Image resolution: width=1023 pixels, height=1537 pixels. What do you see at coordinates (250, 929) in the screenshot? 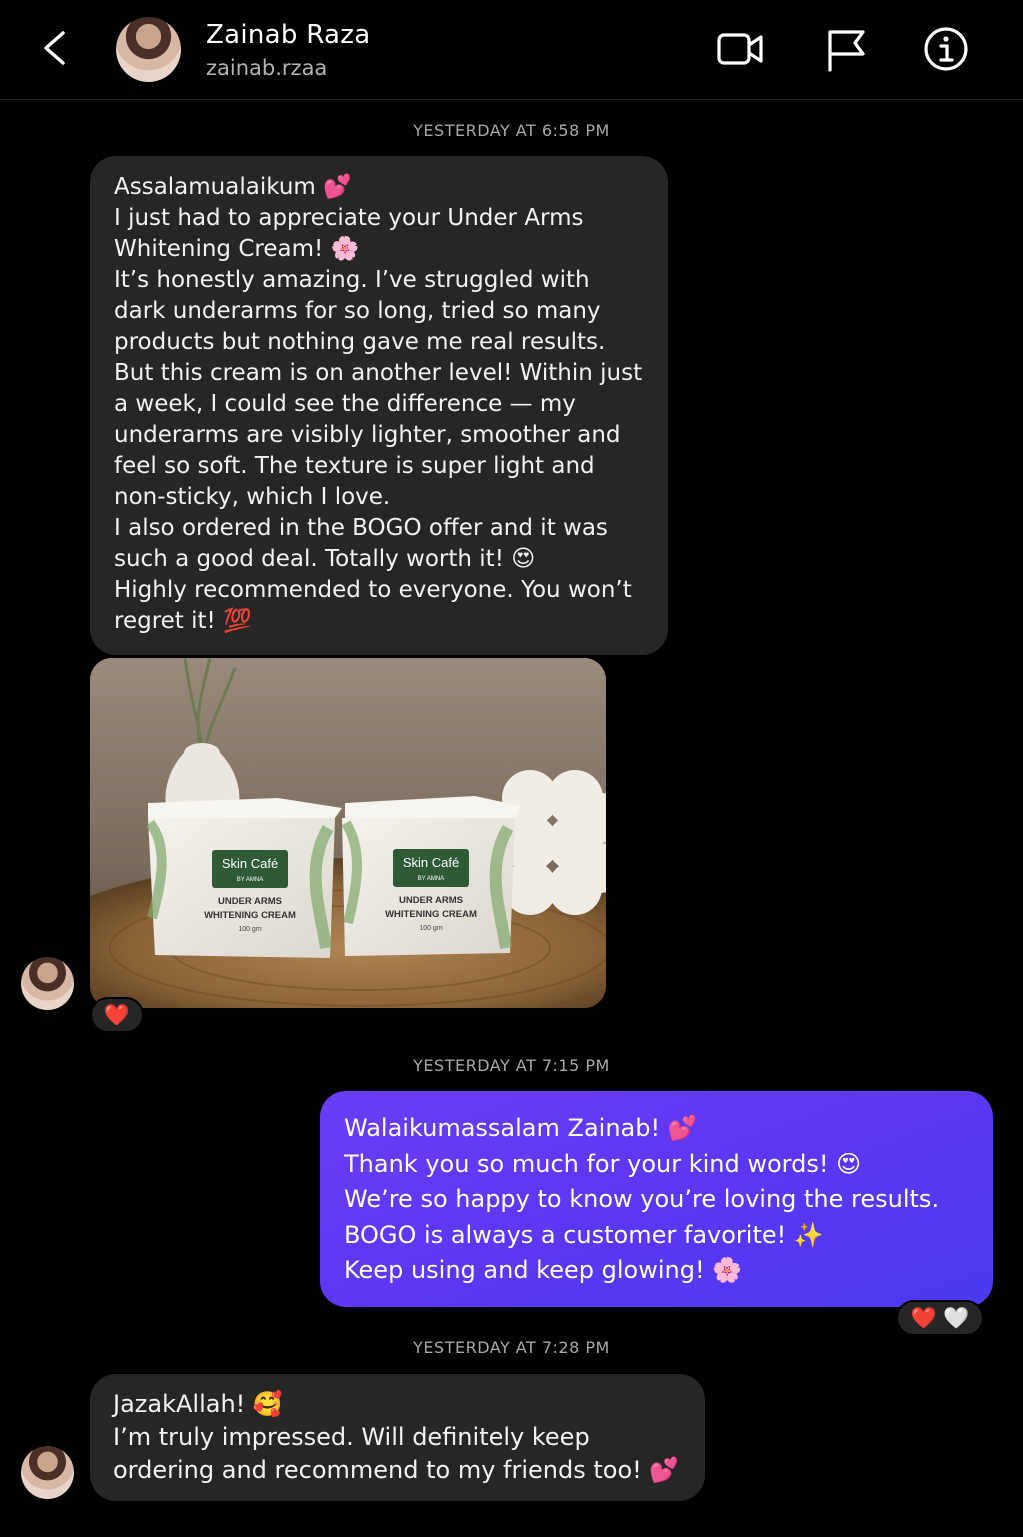
I see `box1-weight: 100 gm` at bounding box center [250, 929].